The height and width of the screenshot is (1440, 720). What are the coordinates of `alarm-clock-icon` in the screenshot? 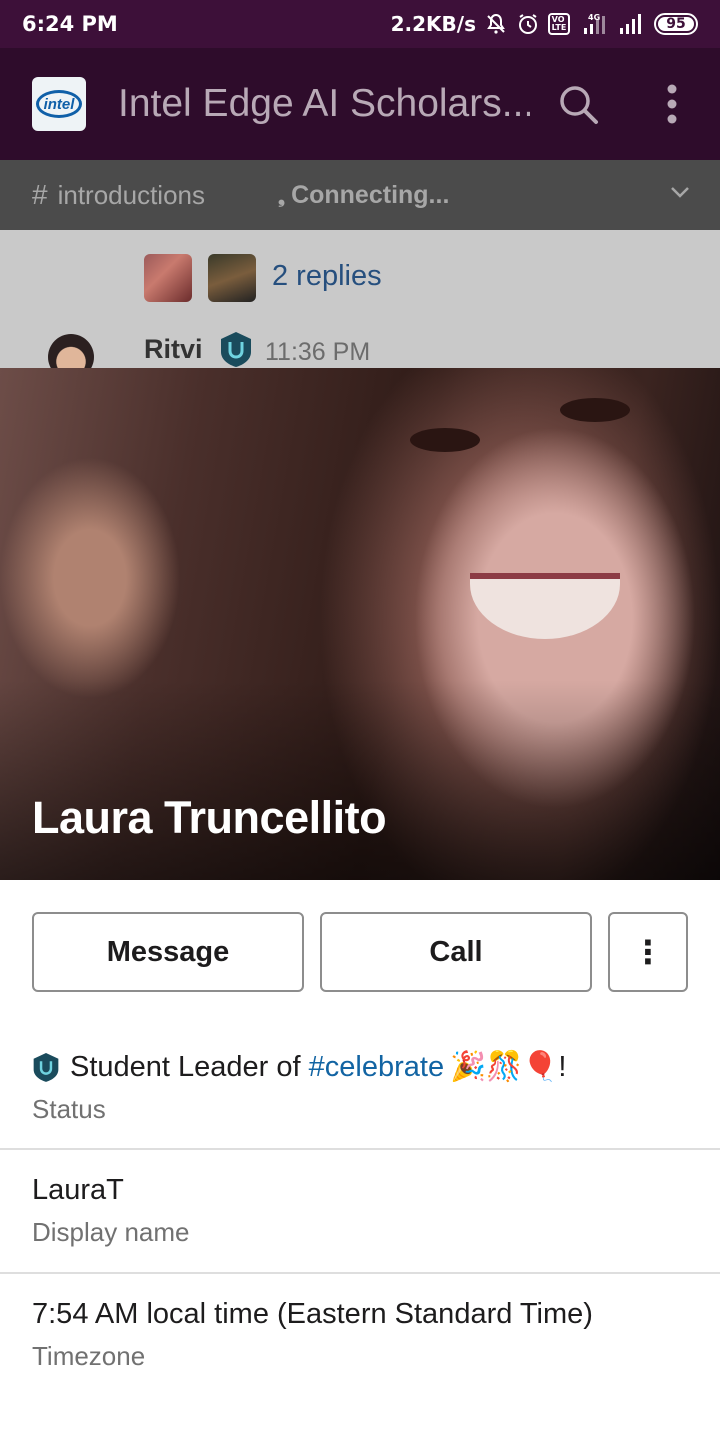 It's located at (528, 24).